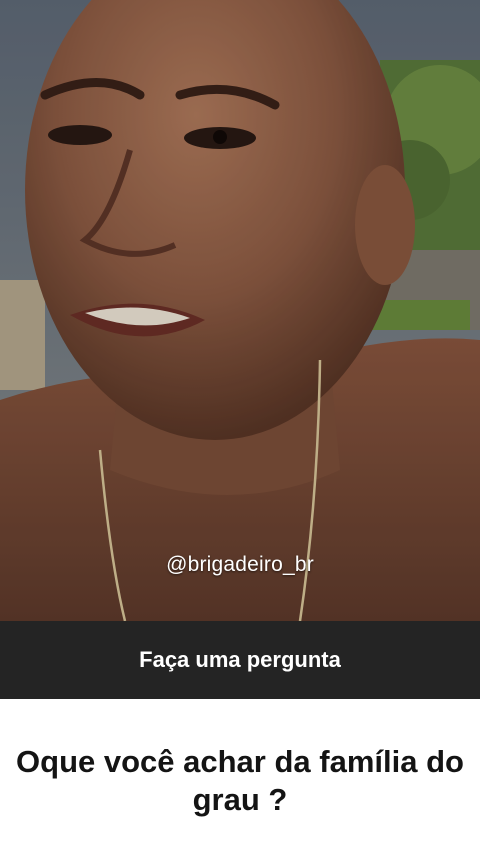 Image resolution: width=480 pixels, height=854 pixels. What do you see at coordinates (240, 780) in the screenshot?
I see `question-text: Oque você achar da família do grau ?` at bounding box center [240, 780].